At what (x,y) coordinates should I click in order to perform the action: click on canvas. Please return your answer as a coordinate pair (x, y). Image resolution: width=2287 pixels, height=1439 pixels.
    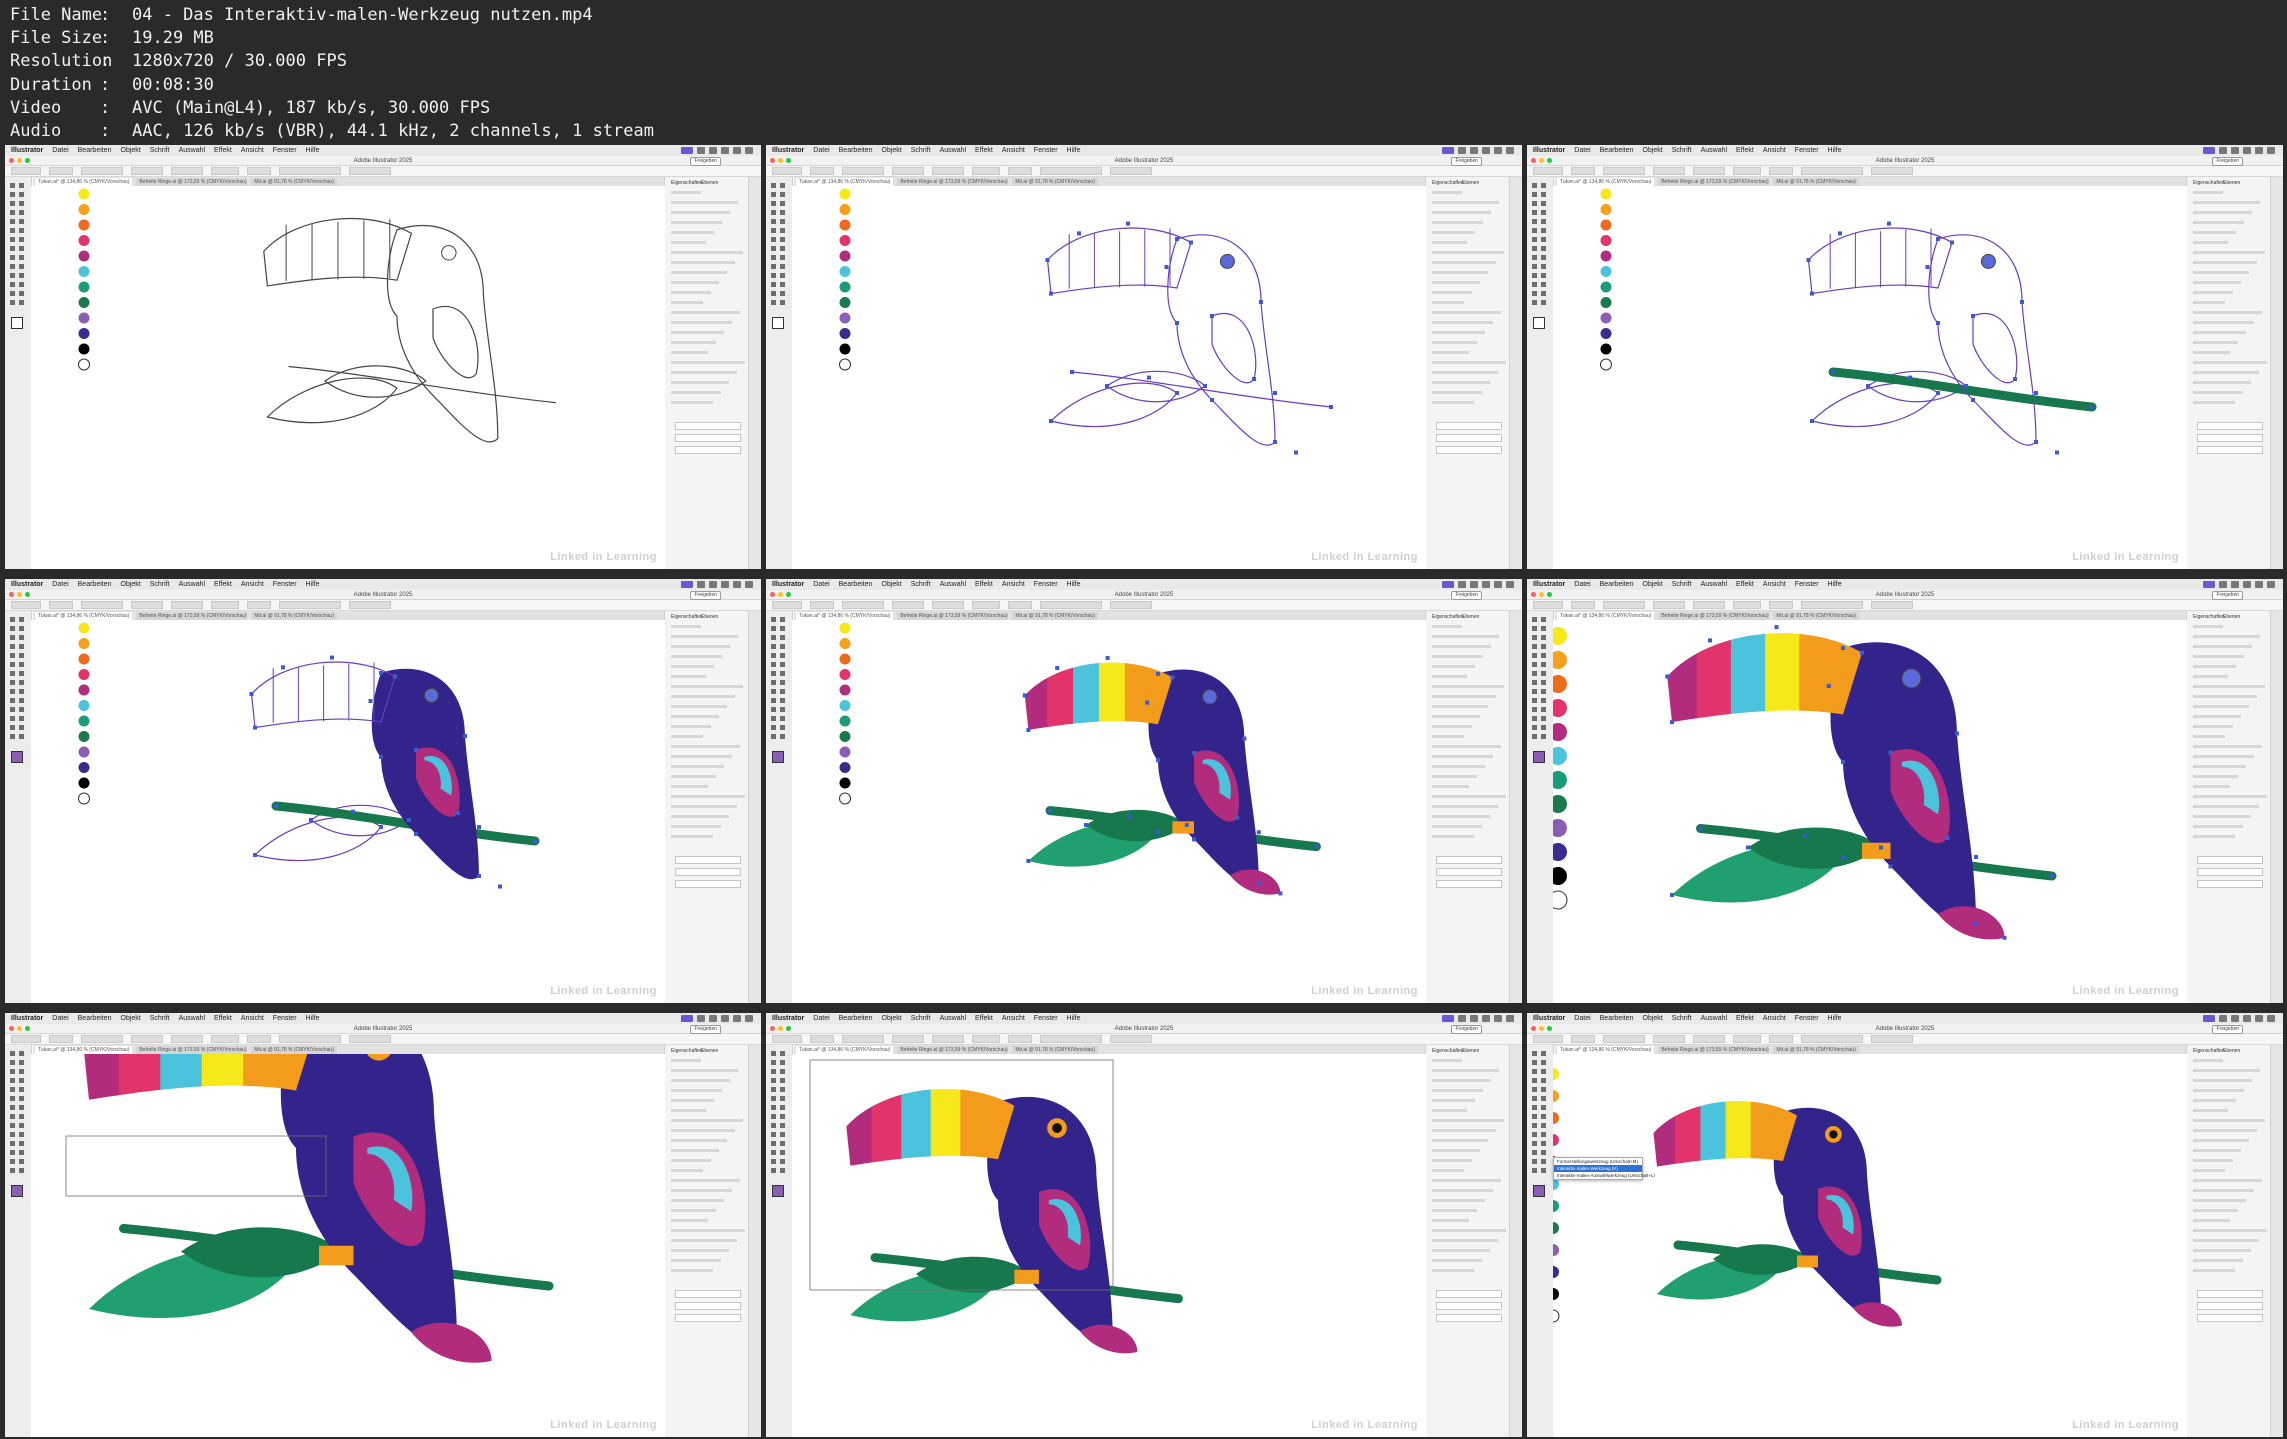
    Looking at the image, I should click on (1870, 377).